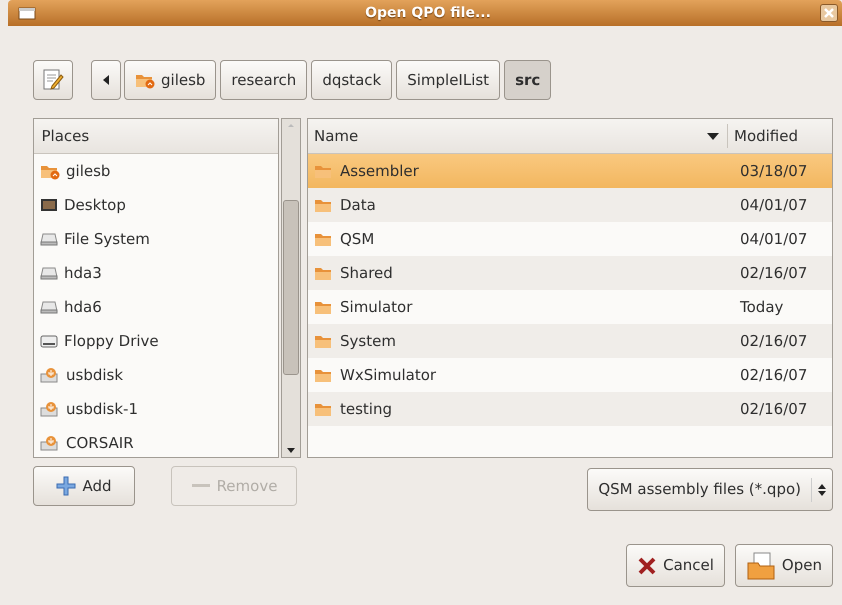 The image size is (842, 605). Describe the element at coordinates (570, 375) in the screenshot. I see `file-row: WxSimulator 02/16/07` at that location.